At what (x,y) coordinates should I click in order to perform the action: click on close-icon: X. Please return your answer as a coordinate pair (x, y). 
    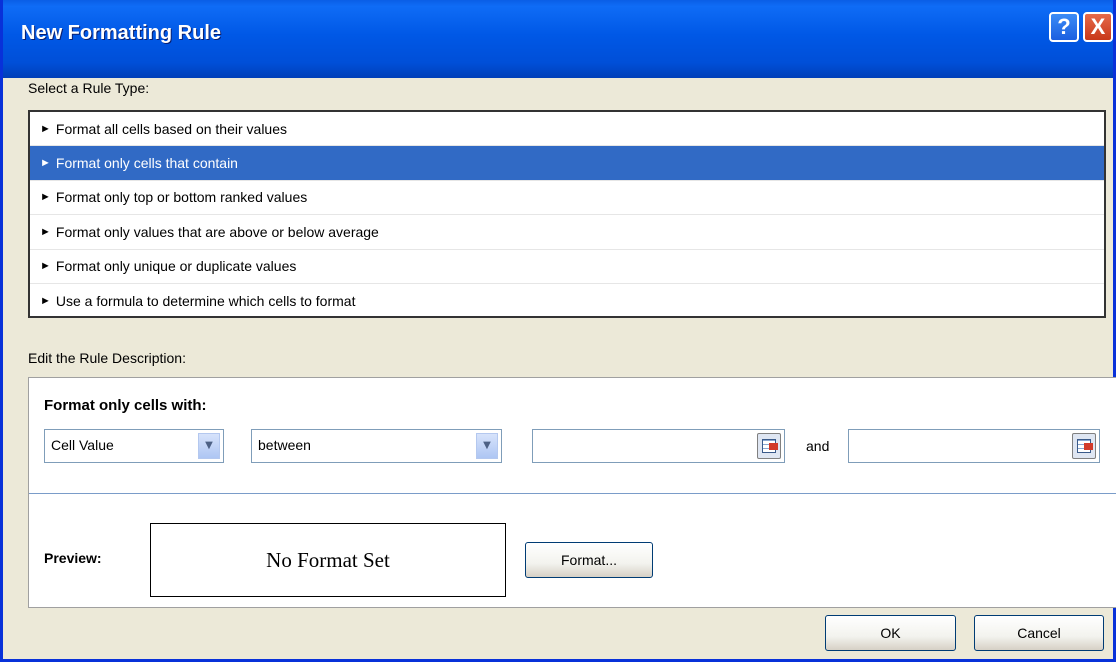
    Looking at the image, I should click on (1098, 26).